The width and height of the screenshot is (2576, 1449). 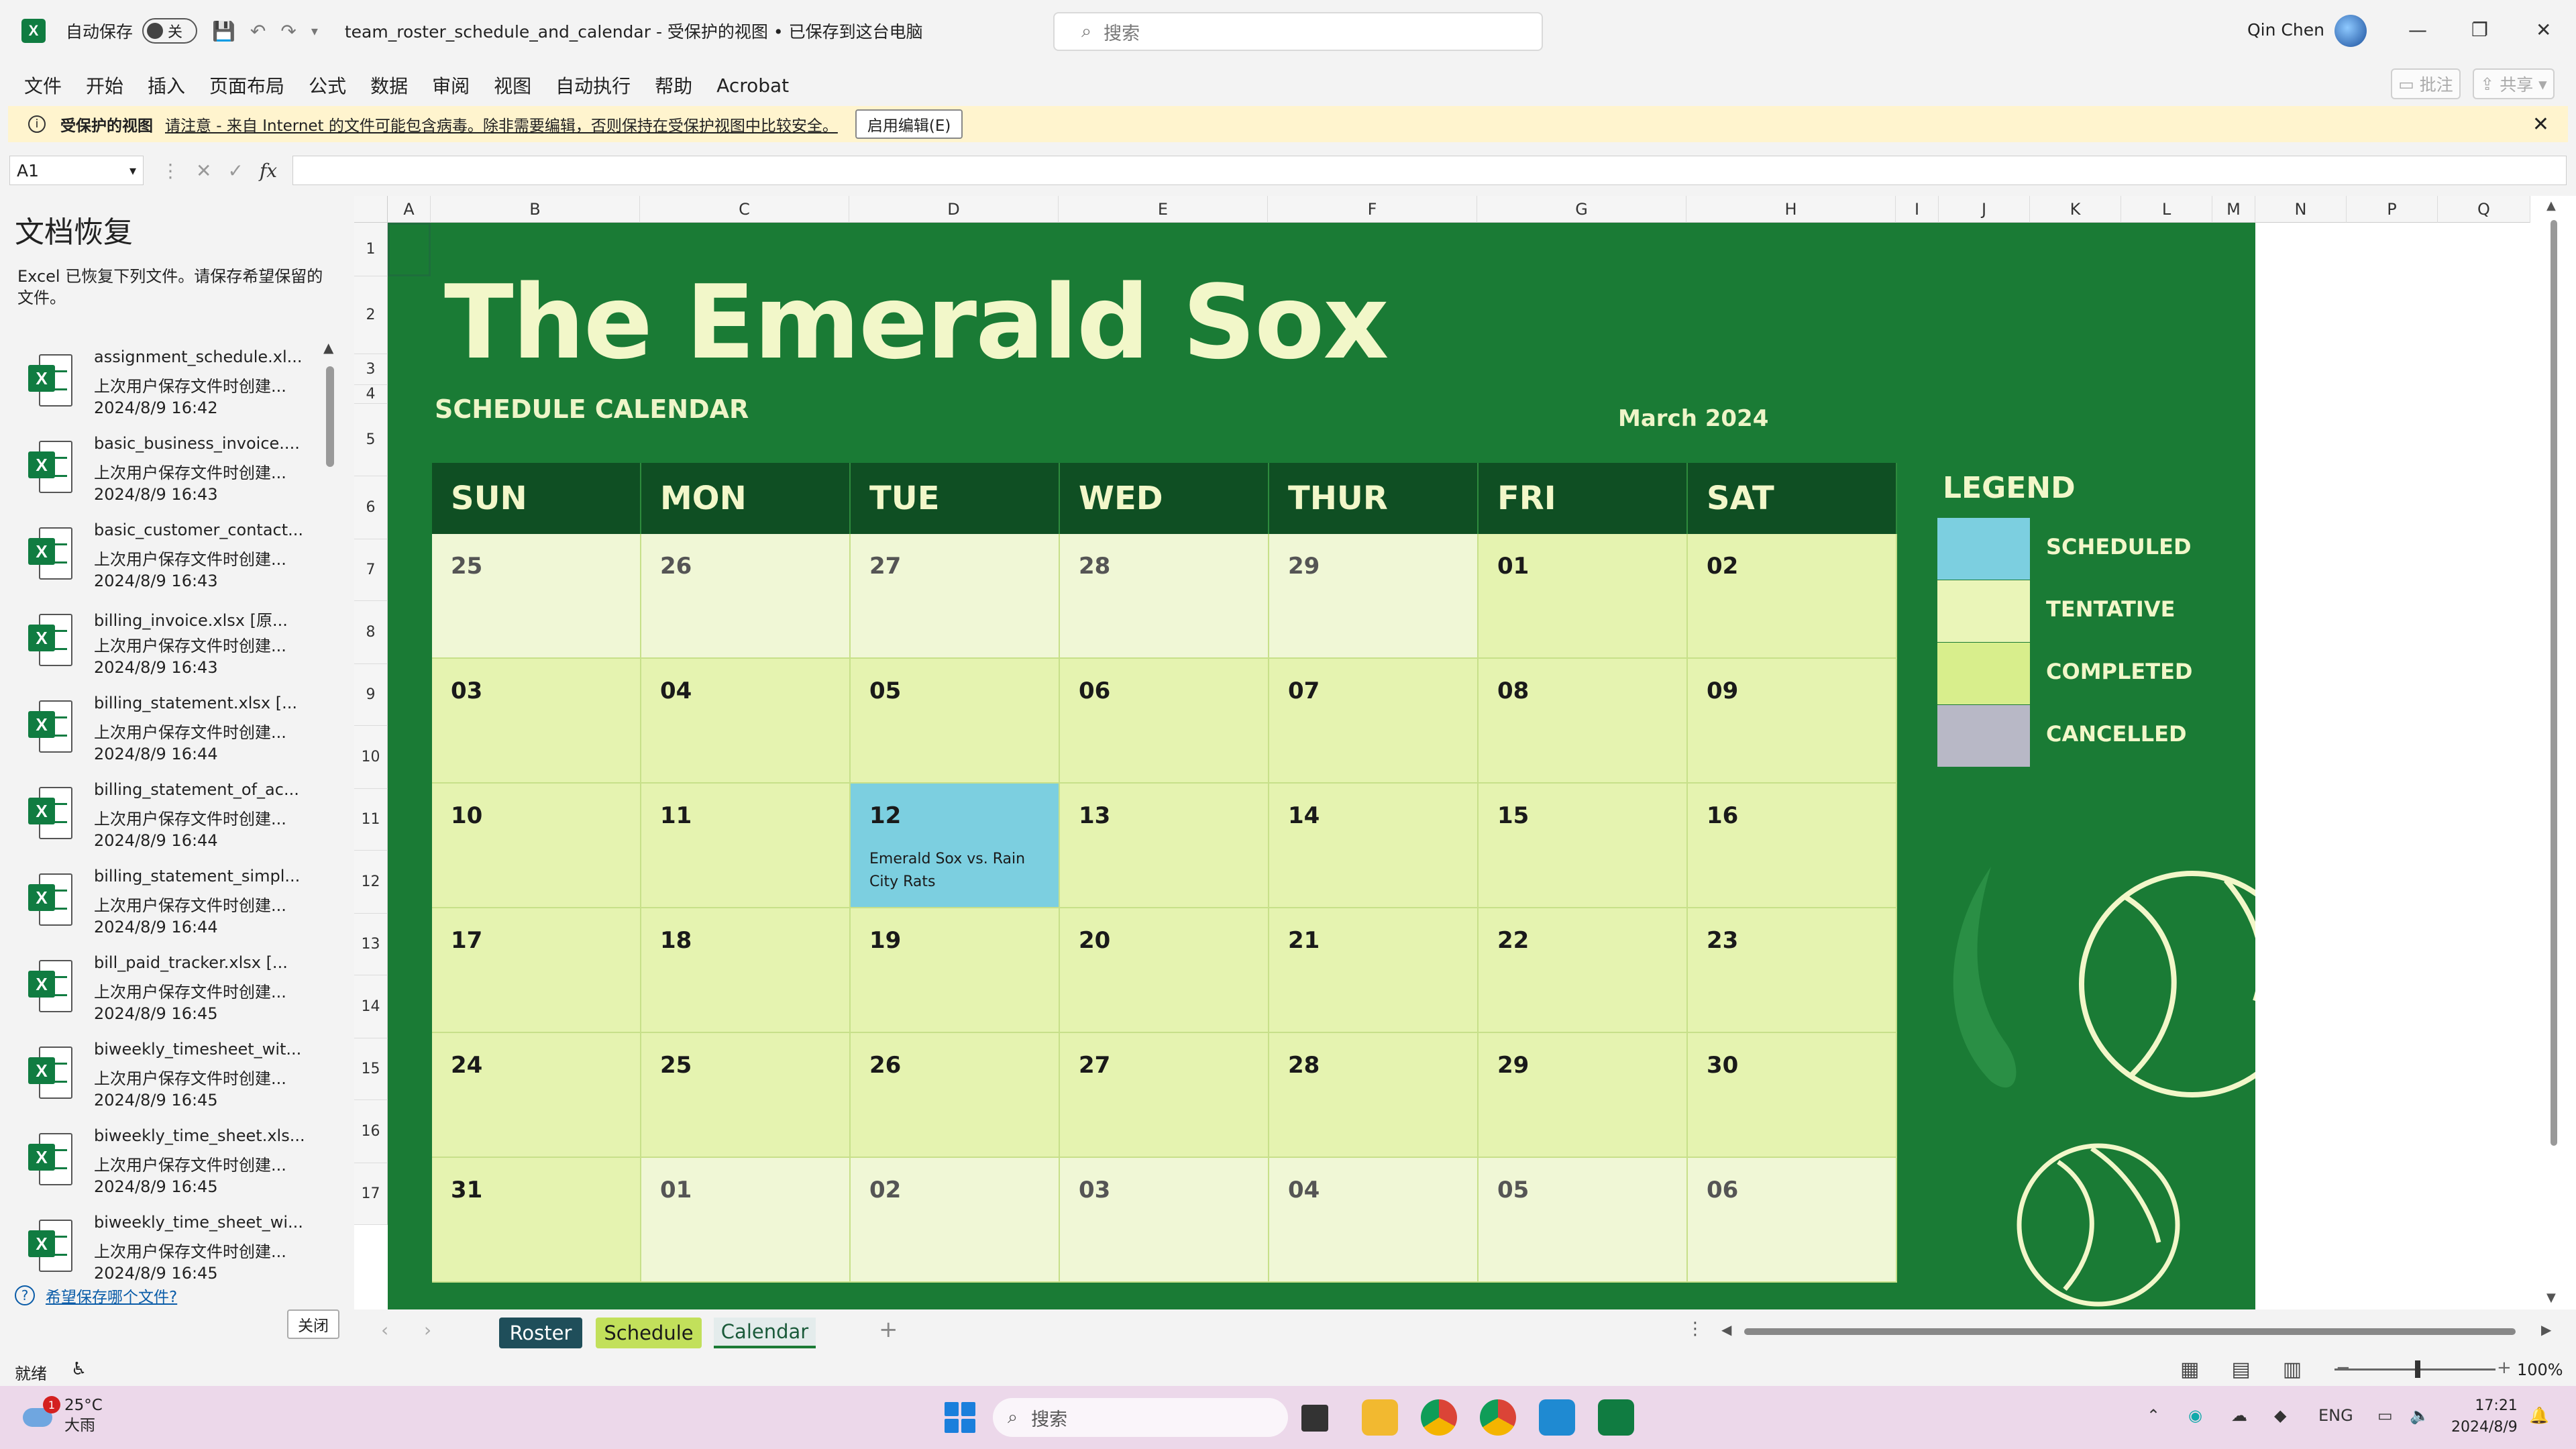 What do you see at coordinates (314, 31) in the screenshot?
I see `customize-qat-icon: ▾` at bounding box center [314, 31].